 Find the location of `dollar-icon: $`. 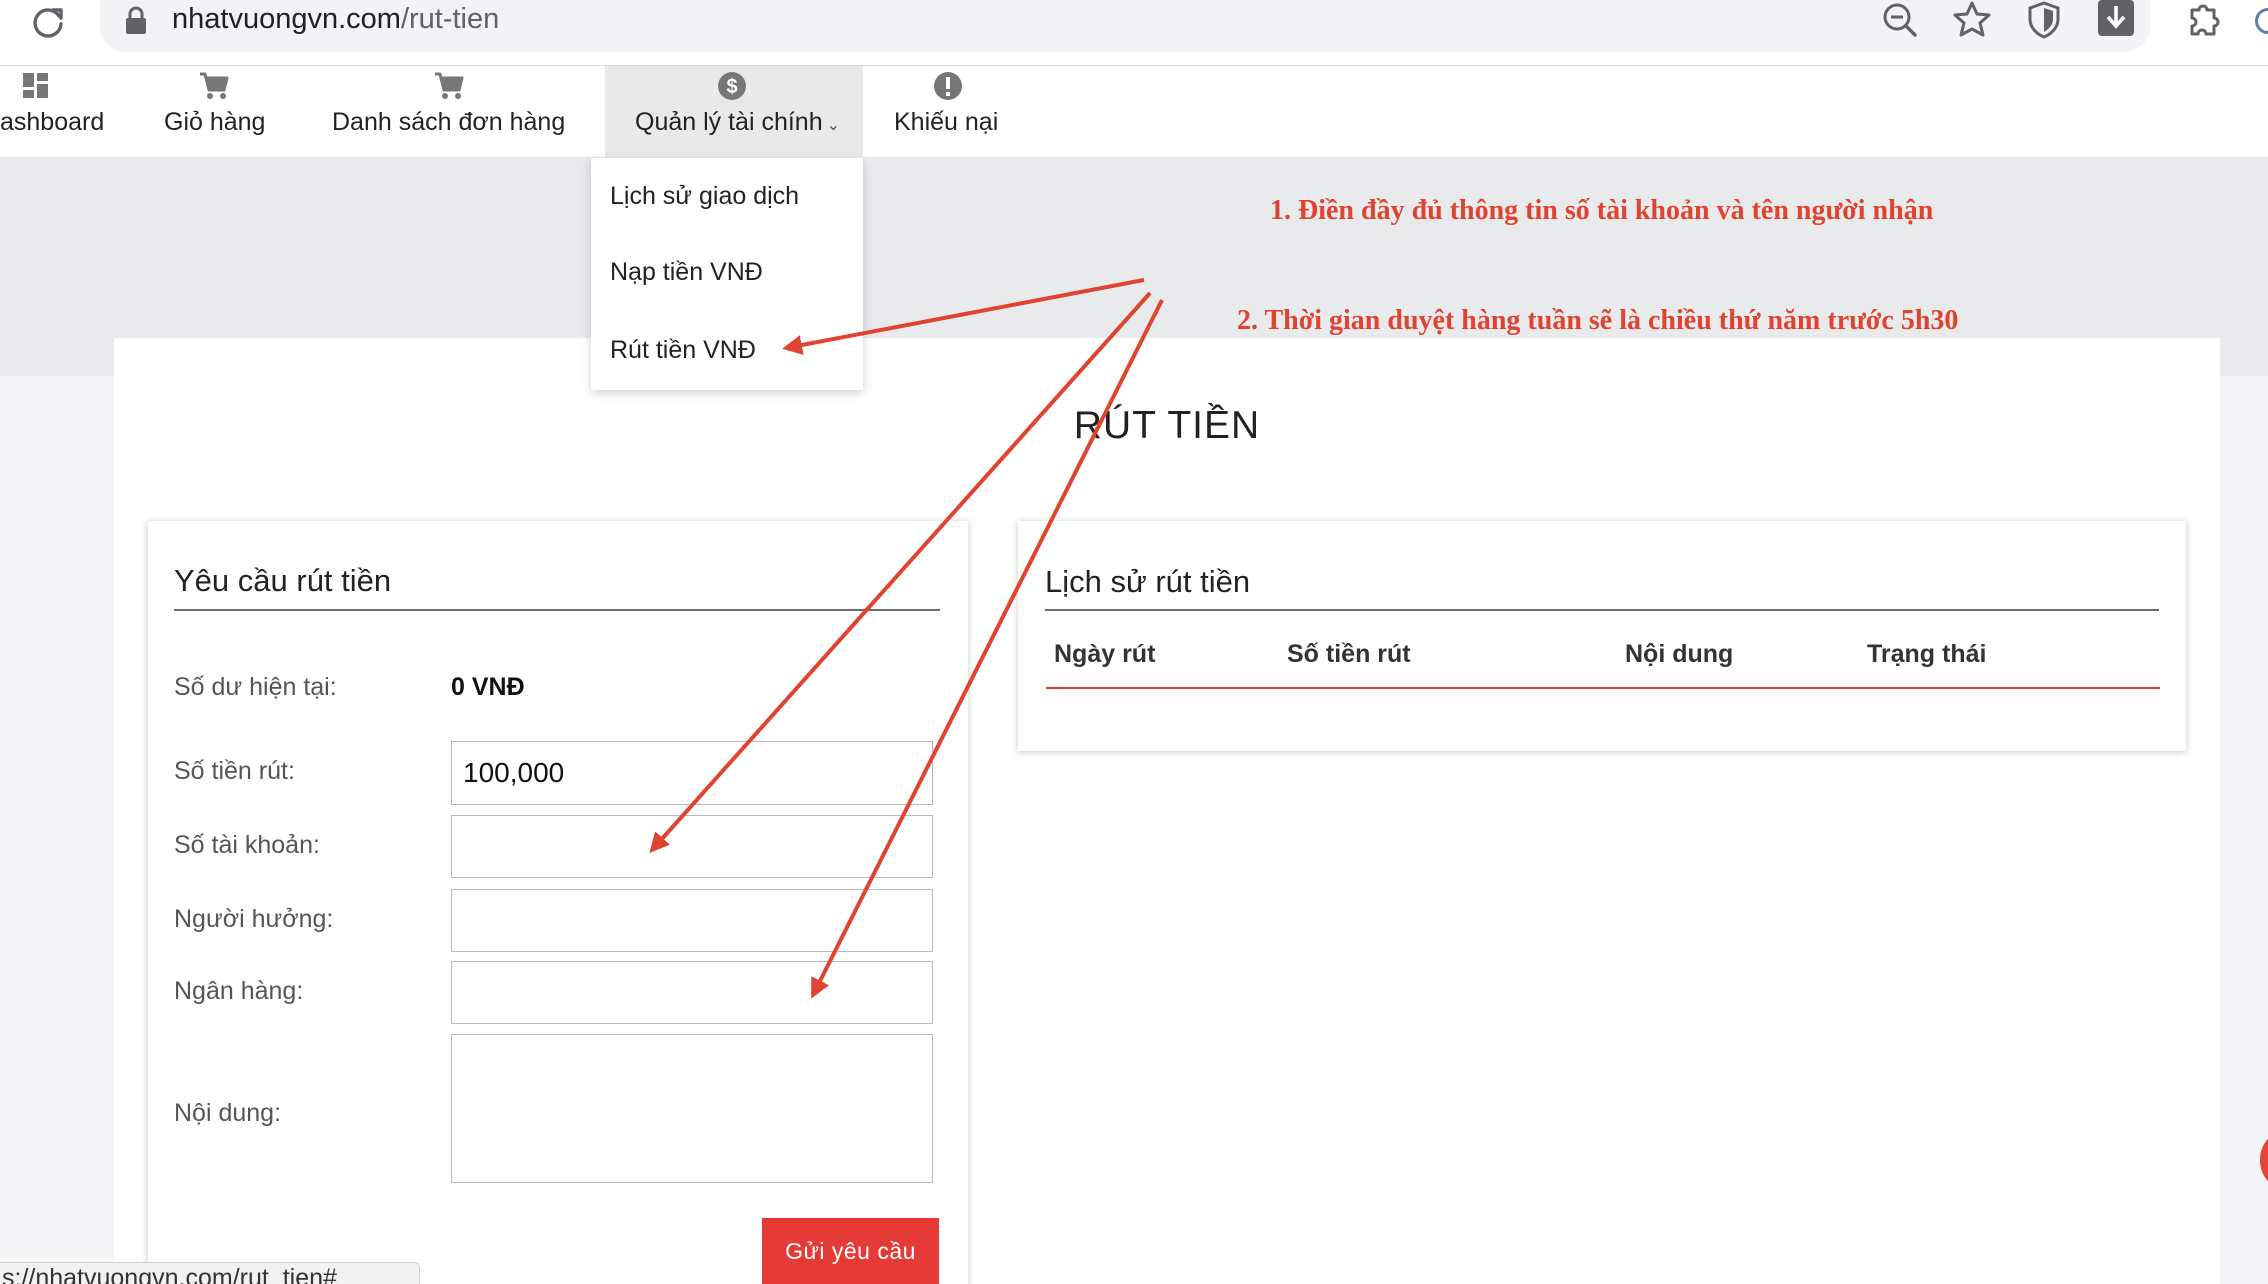

dollar-icon: $ is located at coordinates (732, 86).